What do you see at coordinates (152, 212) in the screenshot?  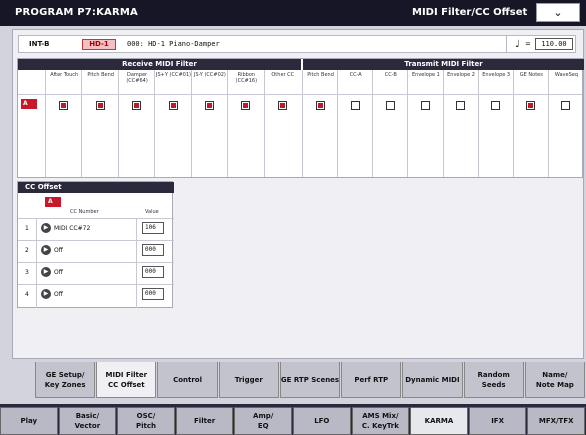 I see `value-label: Value` at bounding box center [152, 212].